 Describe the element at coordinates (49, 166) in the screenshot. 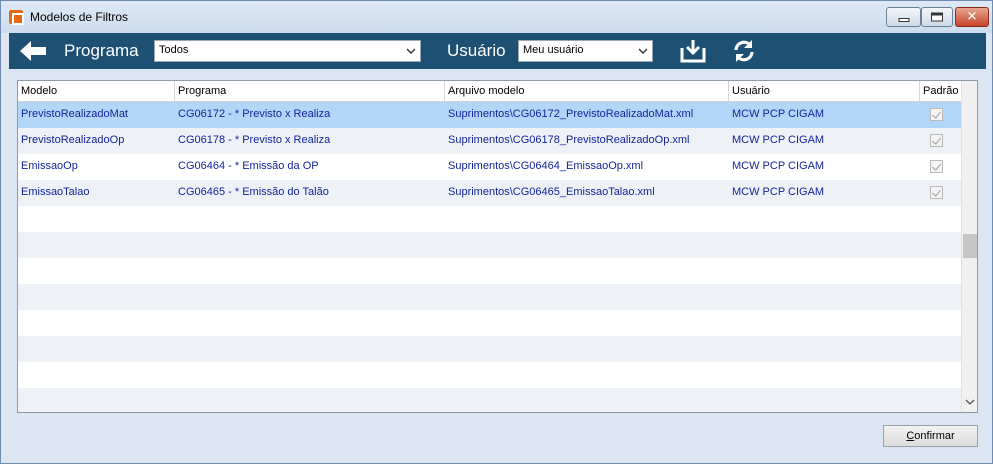

I see `cell-modelo: EmissaoOp` at that location.